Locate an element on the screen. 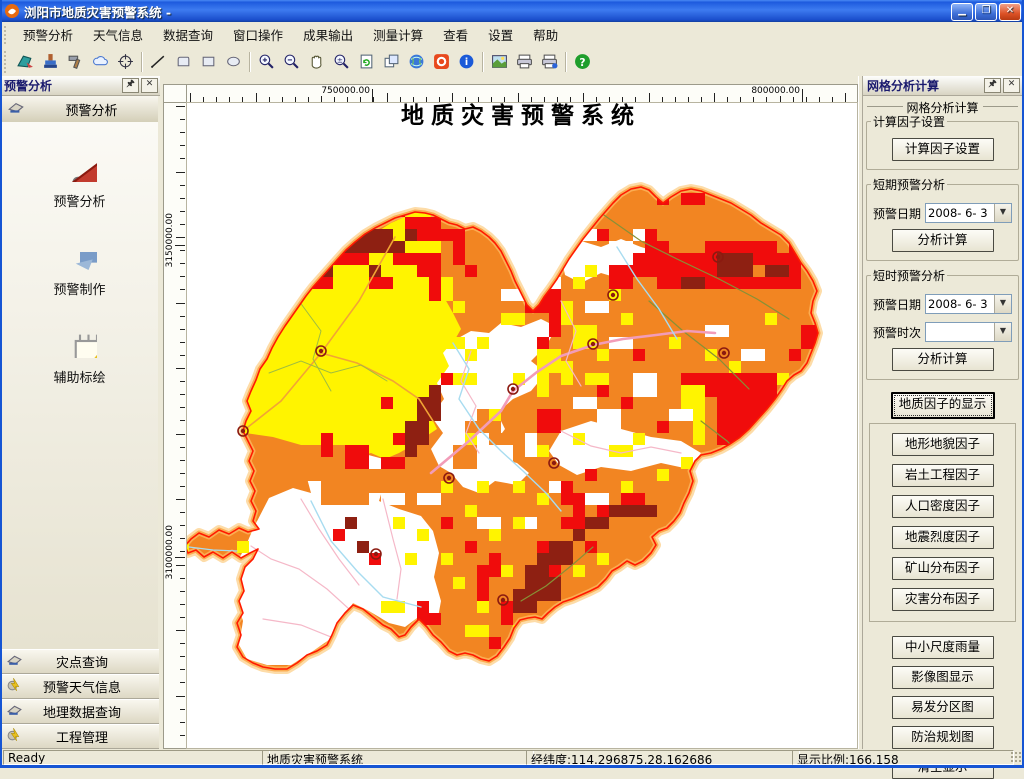  window-title: 浏阳市地质灾害预警系统 - is located at coordinates (98, 12).